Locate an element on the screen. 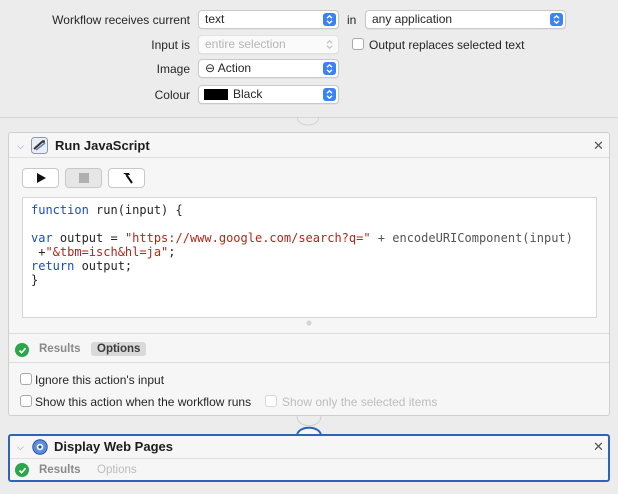  code-keyword: return is located at coordinates (53, 266).